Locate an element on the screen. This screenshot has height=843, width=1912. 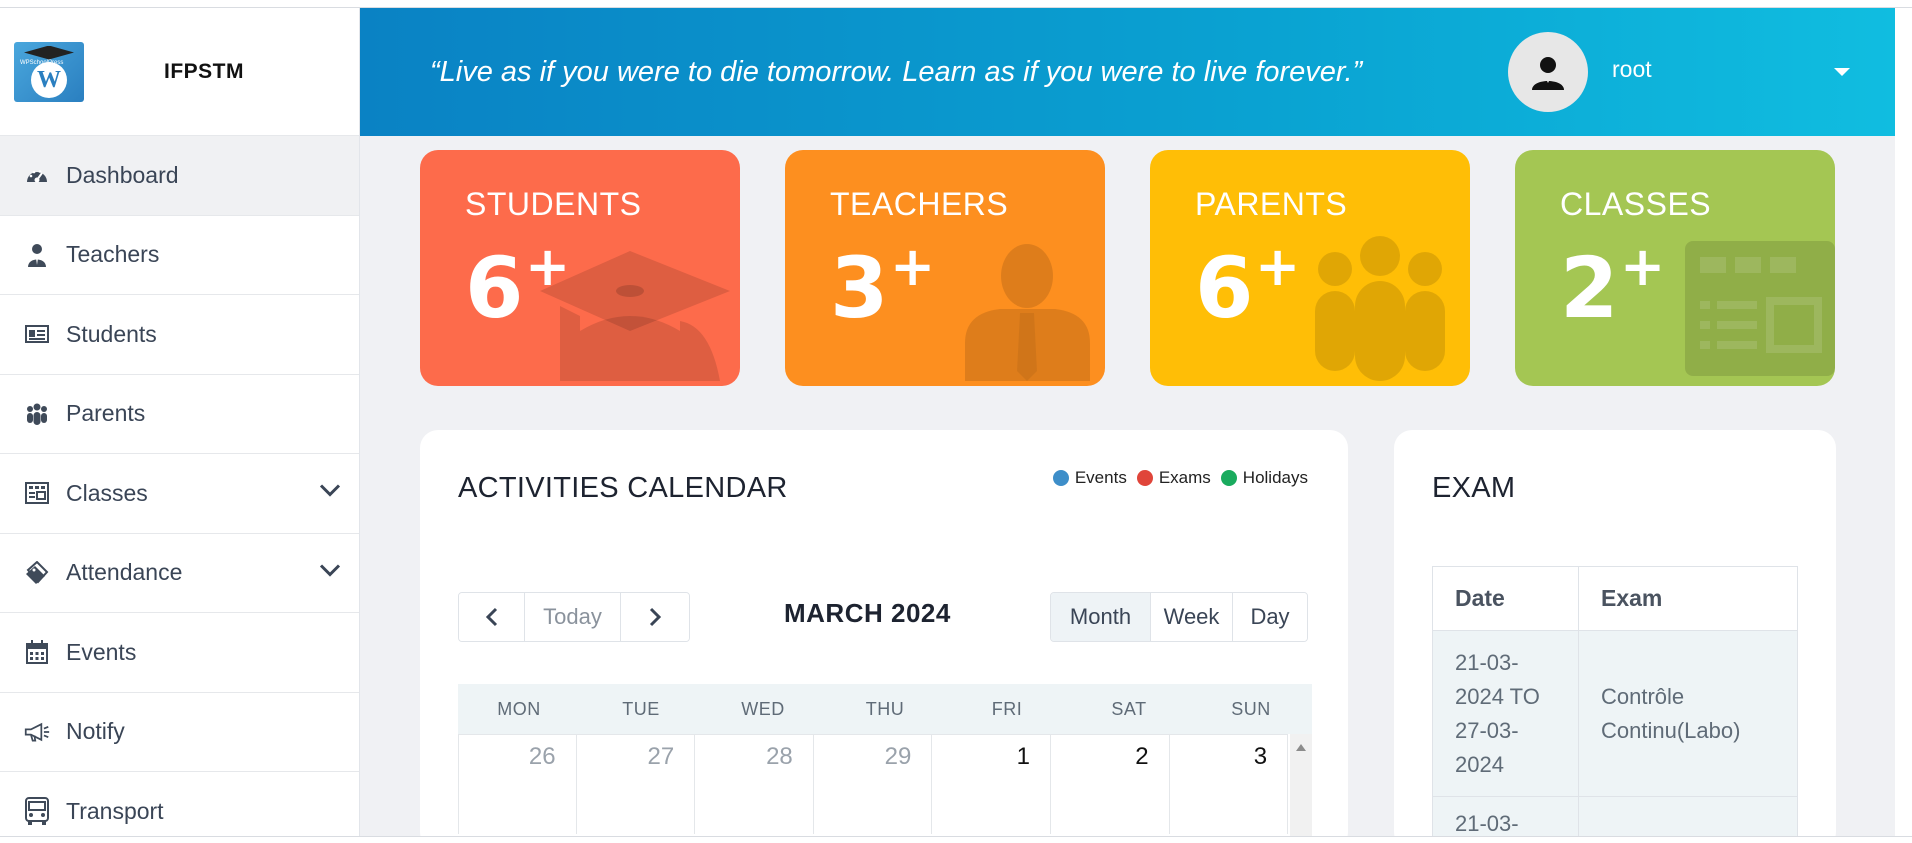
student-id-card-icon is located at coordinates (37, 334).